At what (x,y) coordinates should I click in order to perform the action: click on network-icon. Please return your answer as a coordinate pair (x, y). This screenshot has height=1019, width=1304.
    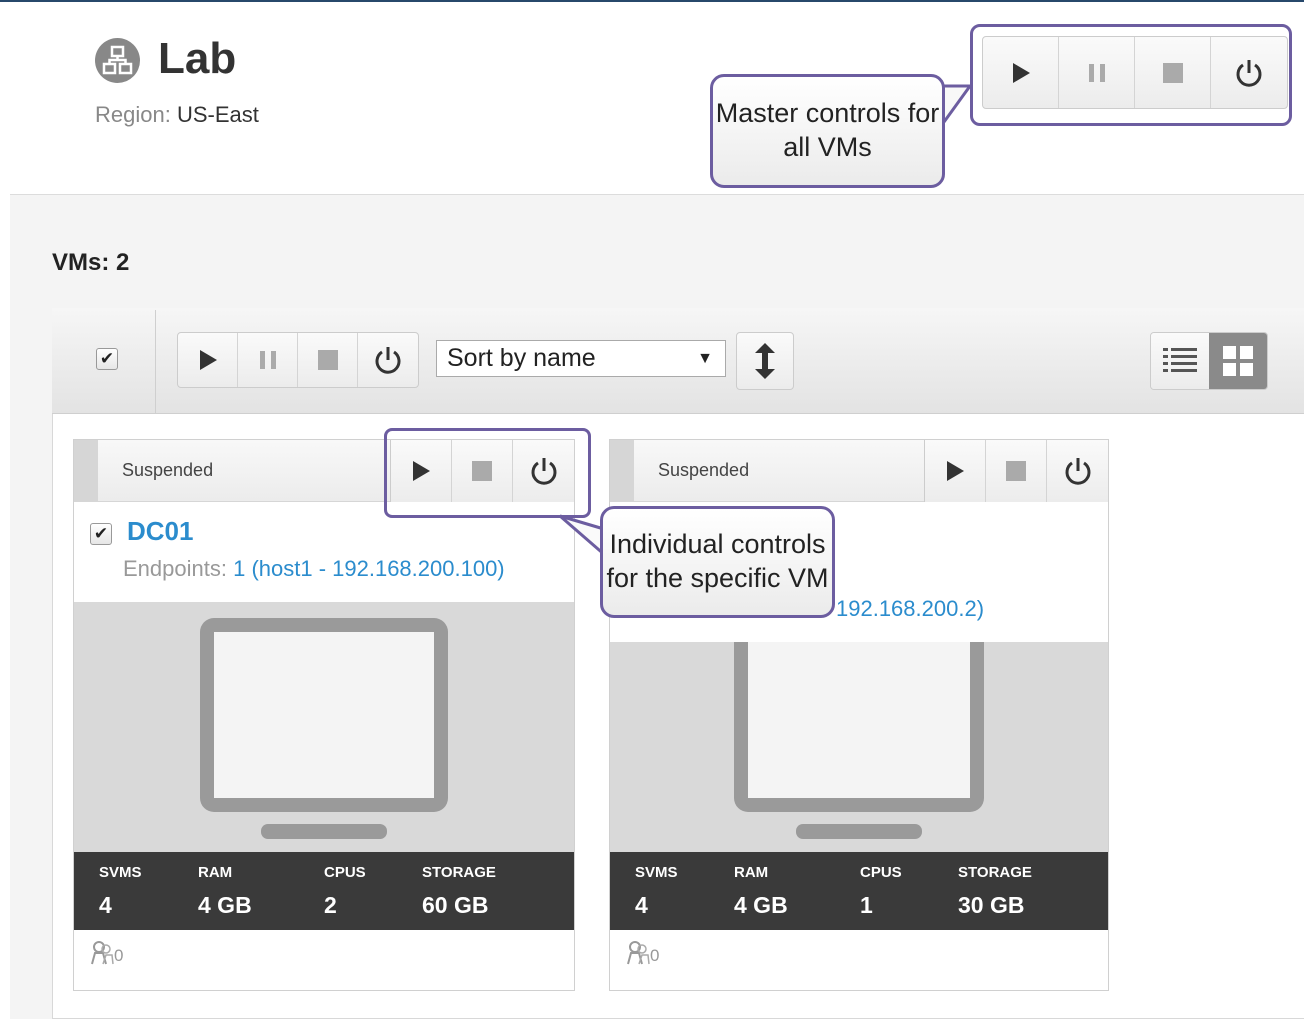
    Looking at the image, I should click on (117, 60).